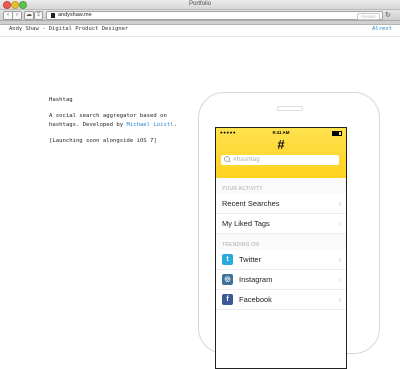  I want to click on instagram-icon: ◎, so click(227, 279).